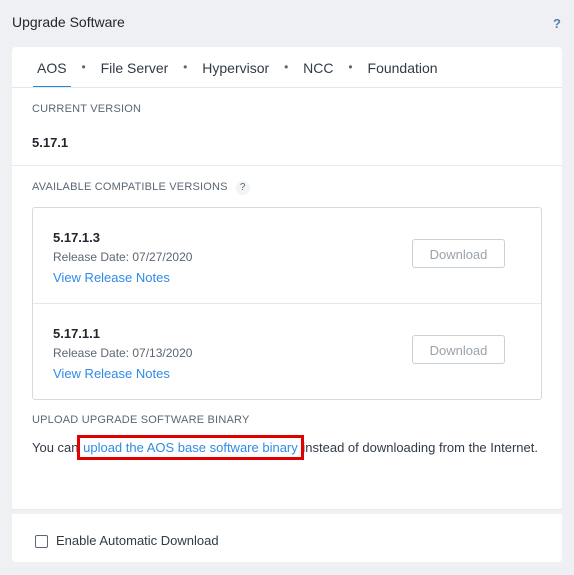 Image resolution: width=574 pixels, height=575 pixels. What do you see at coordinates (52, 67) in the screenshot?
I see `tab-aos: AOS` at bounding box center [52, 67].